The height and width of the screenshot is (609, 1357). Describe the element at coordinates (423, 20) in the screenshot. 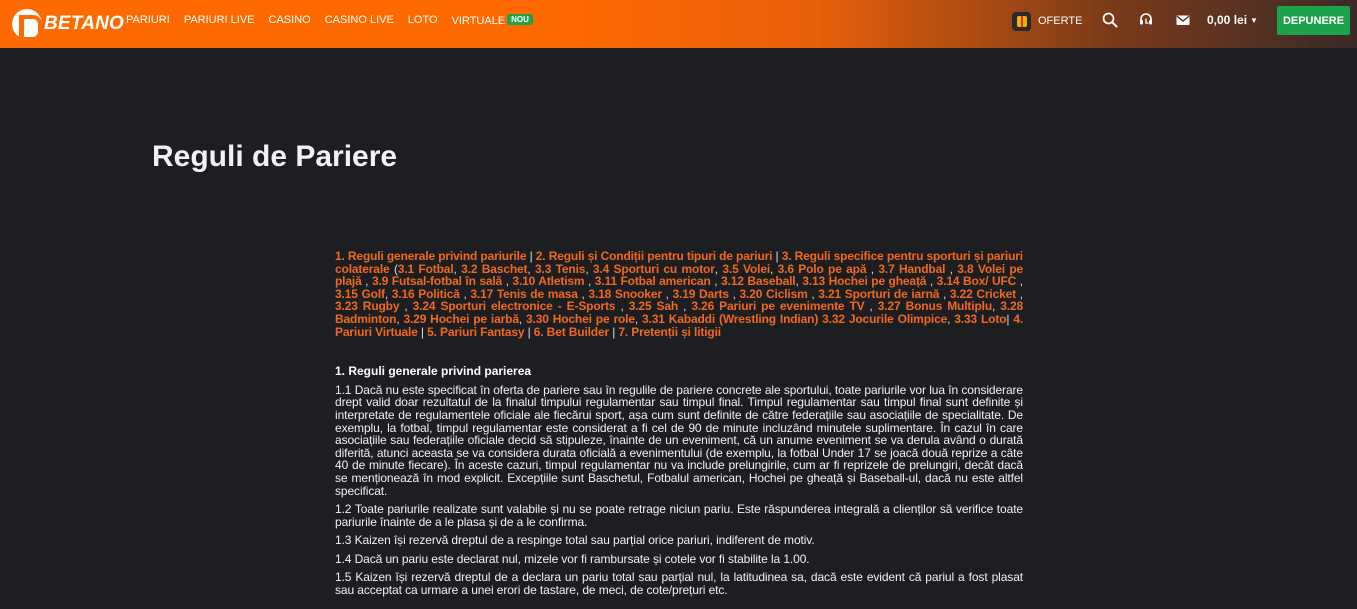

I see `nav-item-loto: LOTO` at that location.